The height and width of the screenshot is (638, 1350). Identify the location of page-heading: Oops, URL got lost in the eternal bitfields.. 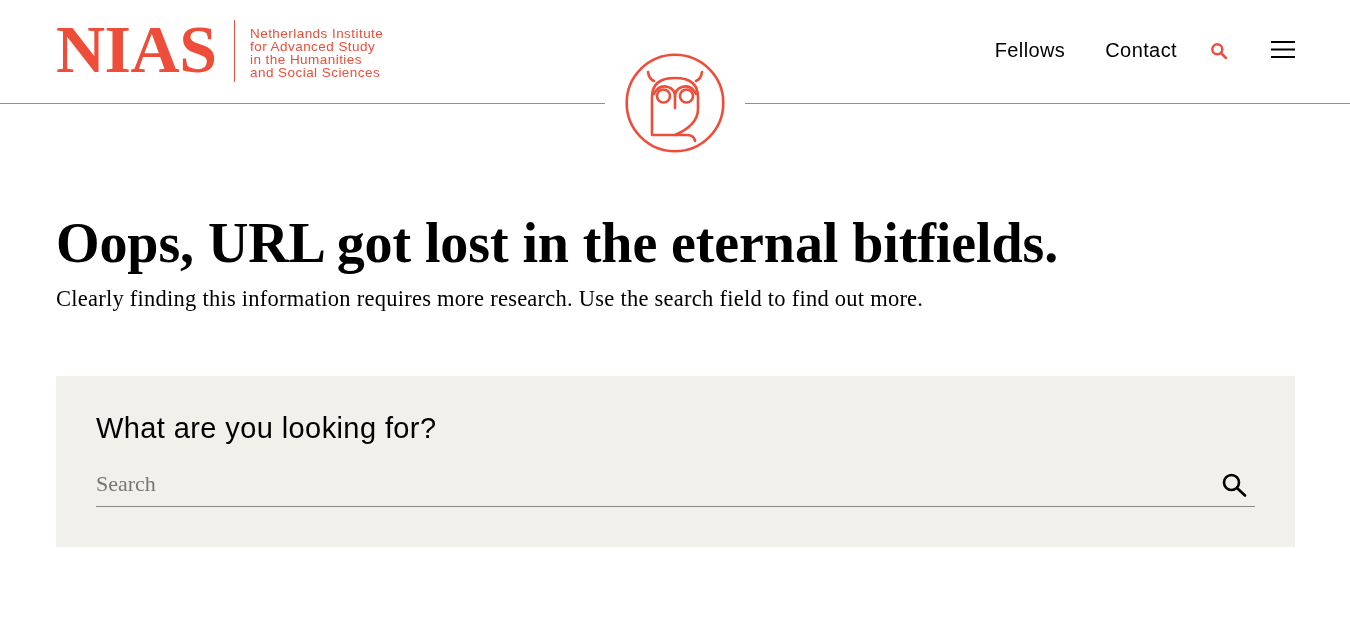
(558, 244).